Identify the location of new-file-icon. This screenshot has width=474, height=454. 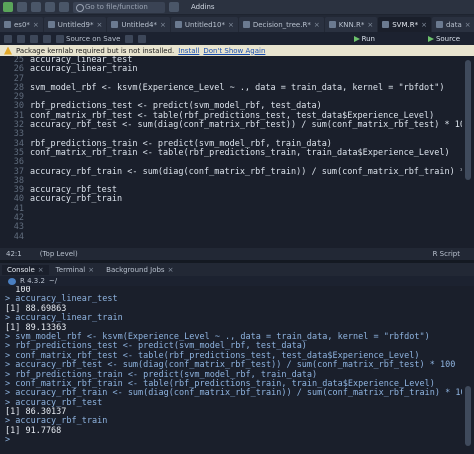
(8, 7).